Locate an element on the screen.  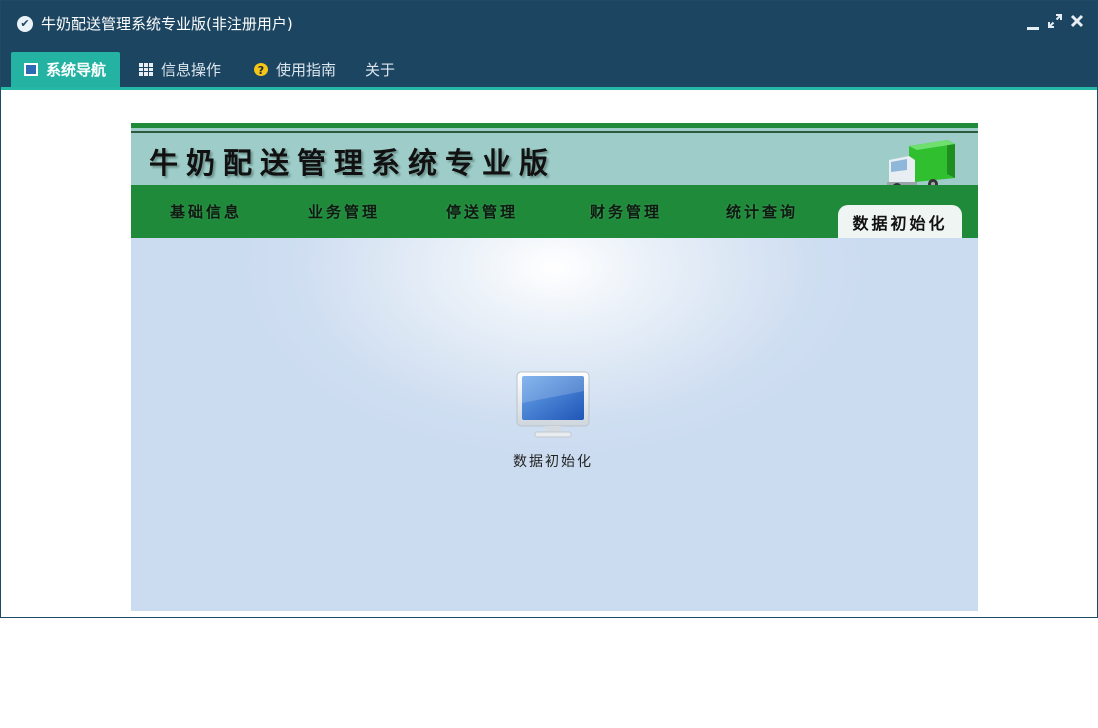
grid-icon is located at coordinates (146, 69).